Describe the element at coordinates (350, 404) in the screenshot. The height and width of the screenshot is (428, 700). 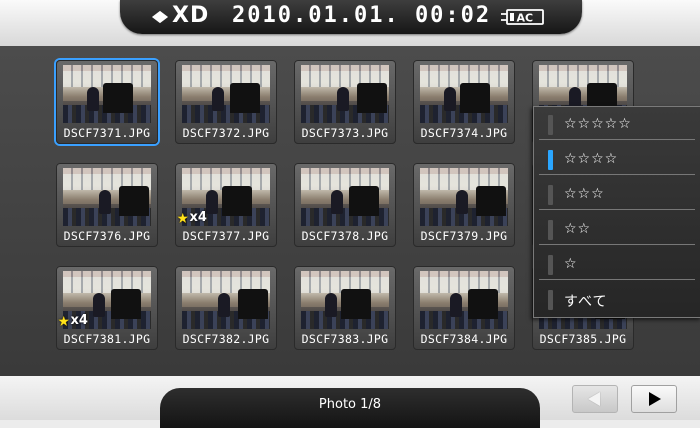
I see `page-indicator: Photo 1/8` at that location.